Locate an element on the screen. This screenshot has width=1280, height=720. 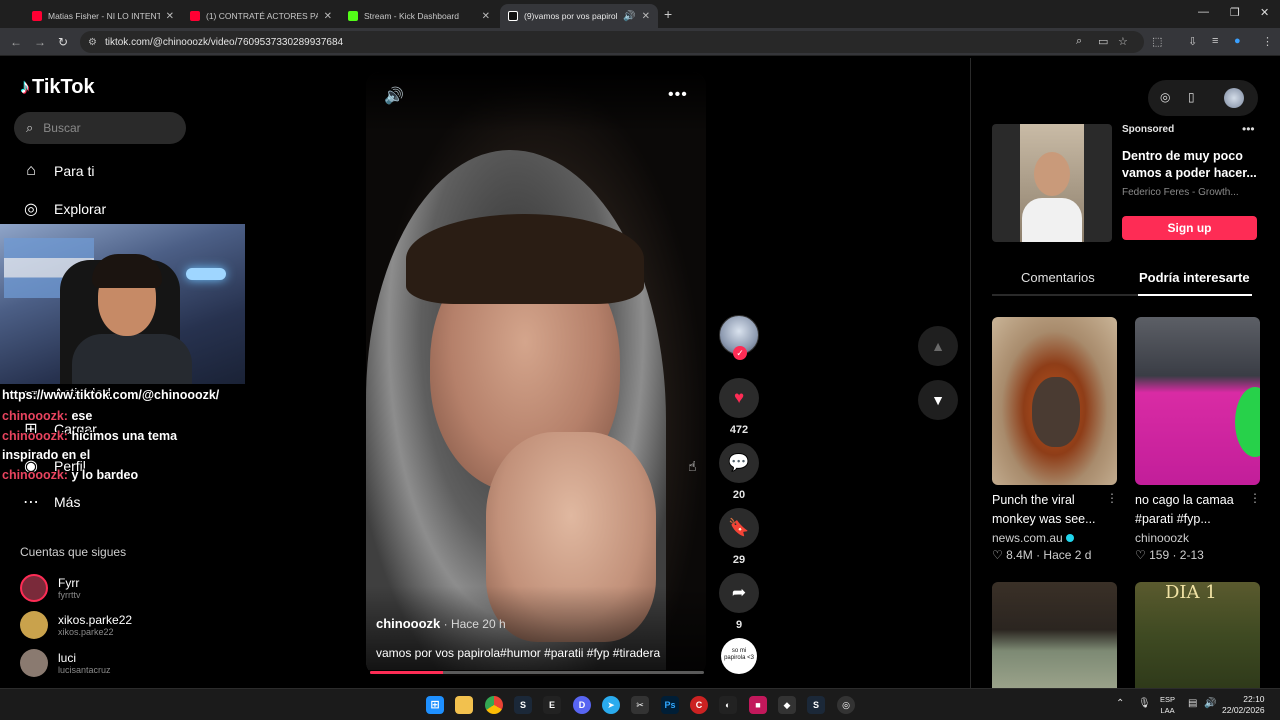
obs-icon: ◐ is located at coordinates (728, 705).